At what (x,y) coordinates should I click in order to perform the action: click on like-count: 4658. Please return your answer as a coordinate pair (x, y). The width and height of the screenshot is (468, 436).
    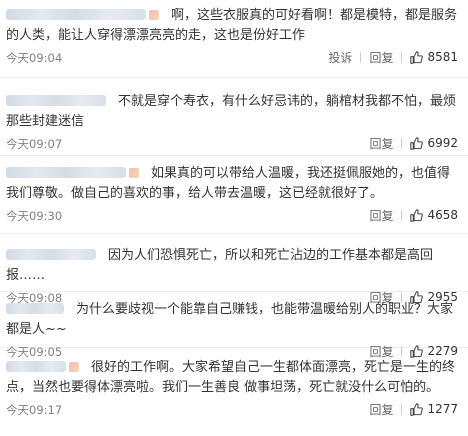
    Looking at the image, I should click on (442, 215).